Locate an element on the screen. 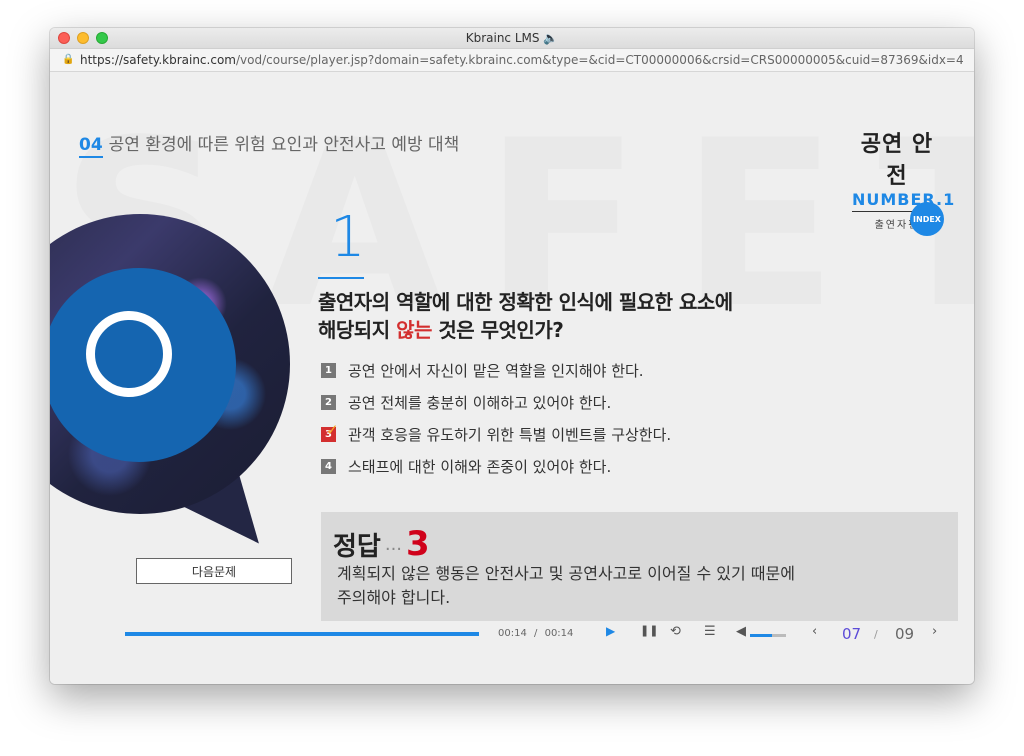 The image size is (1024, 756). chevron-left-icon: ‹ is located at coordinates (814, 631).